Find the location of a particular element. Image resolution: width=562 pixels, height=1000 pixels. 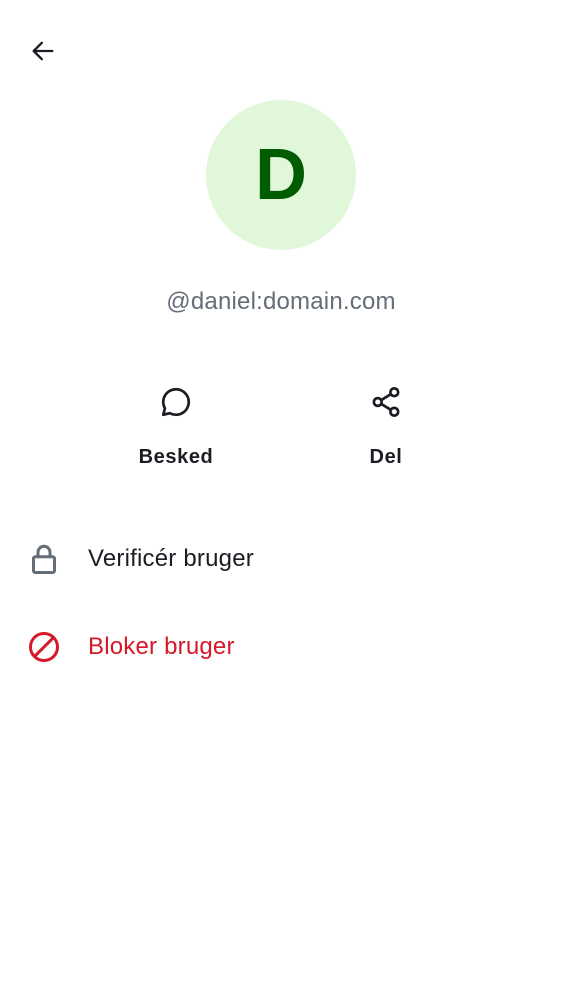

back-button is located at coordinates (43, 51).